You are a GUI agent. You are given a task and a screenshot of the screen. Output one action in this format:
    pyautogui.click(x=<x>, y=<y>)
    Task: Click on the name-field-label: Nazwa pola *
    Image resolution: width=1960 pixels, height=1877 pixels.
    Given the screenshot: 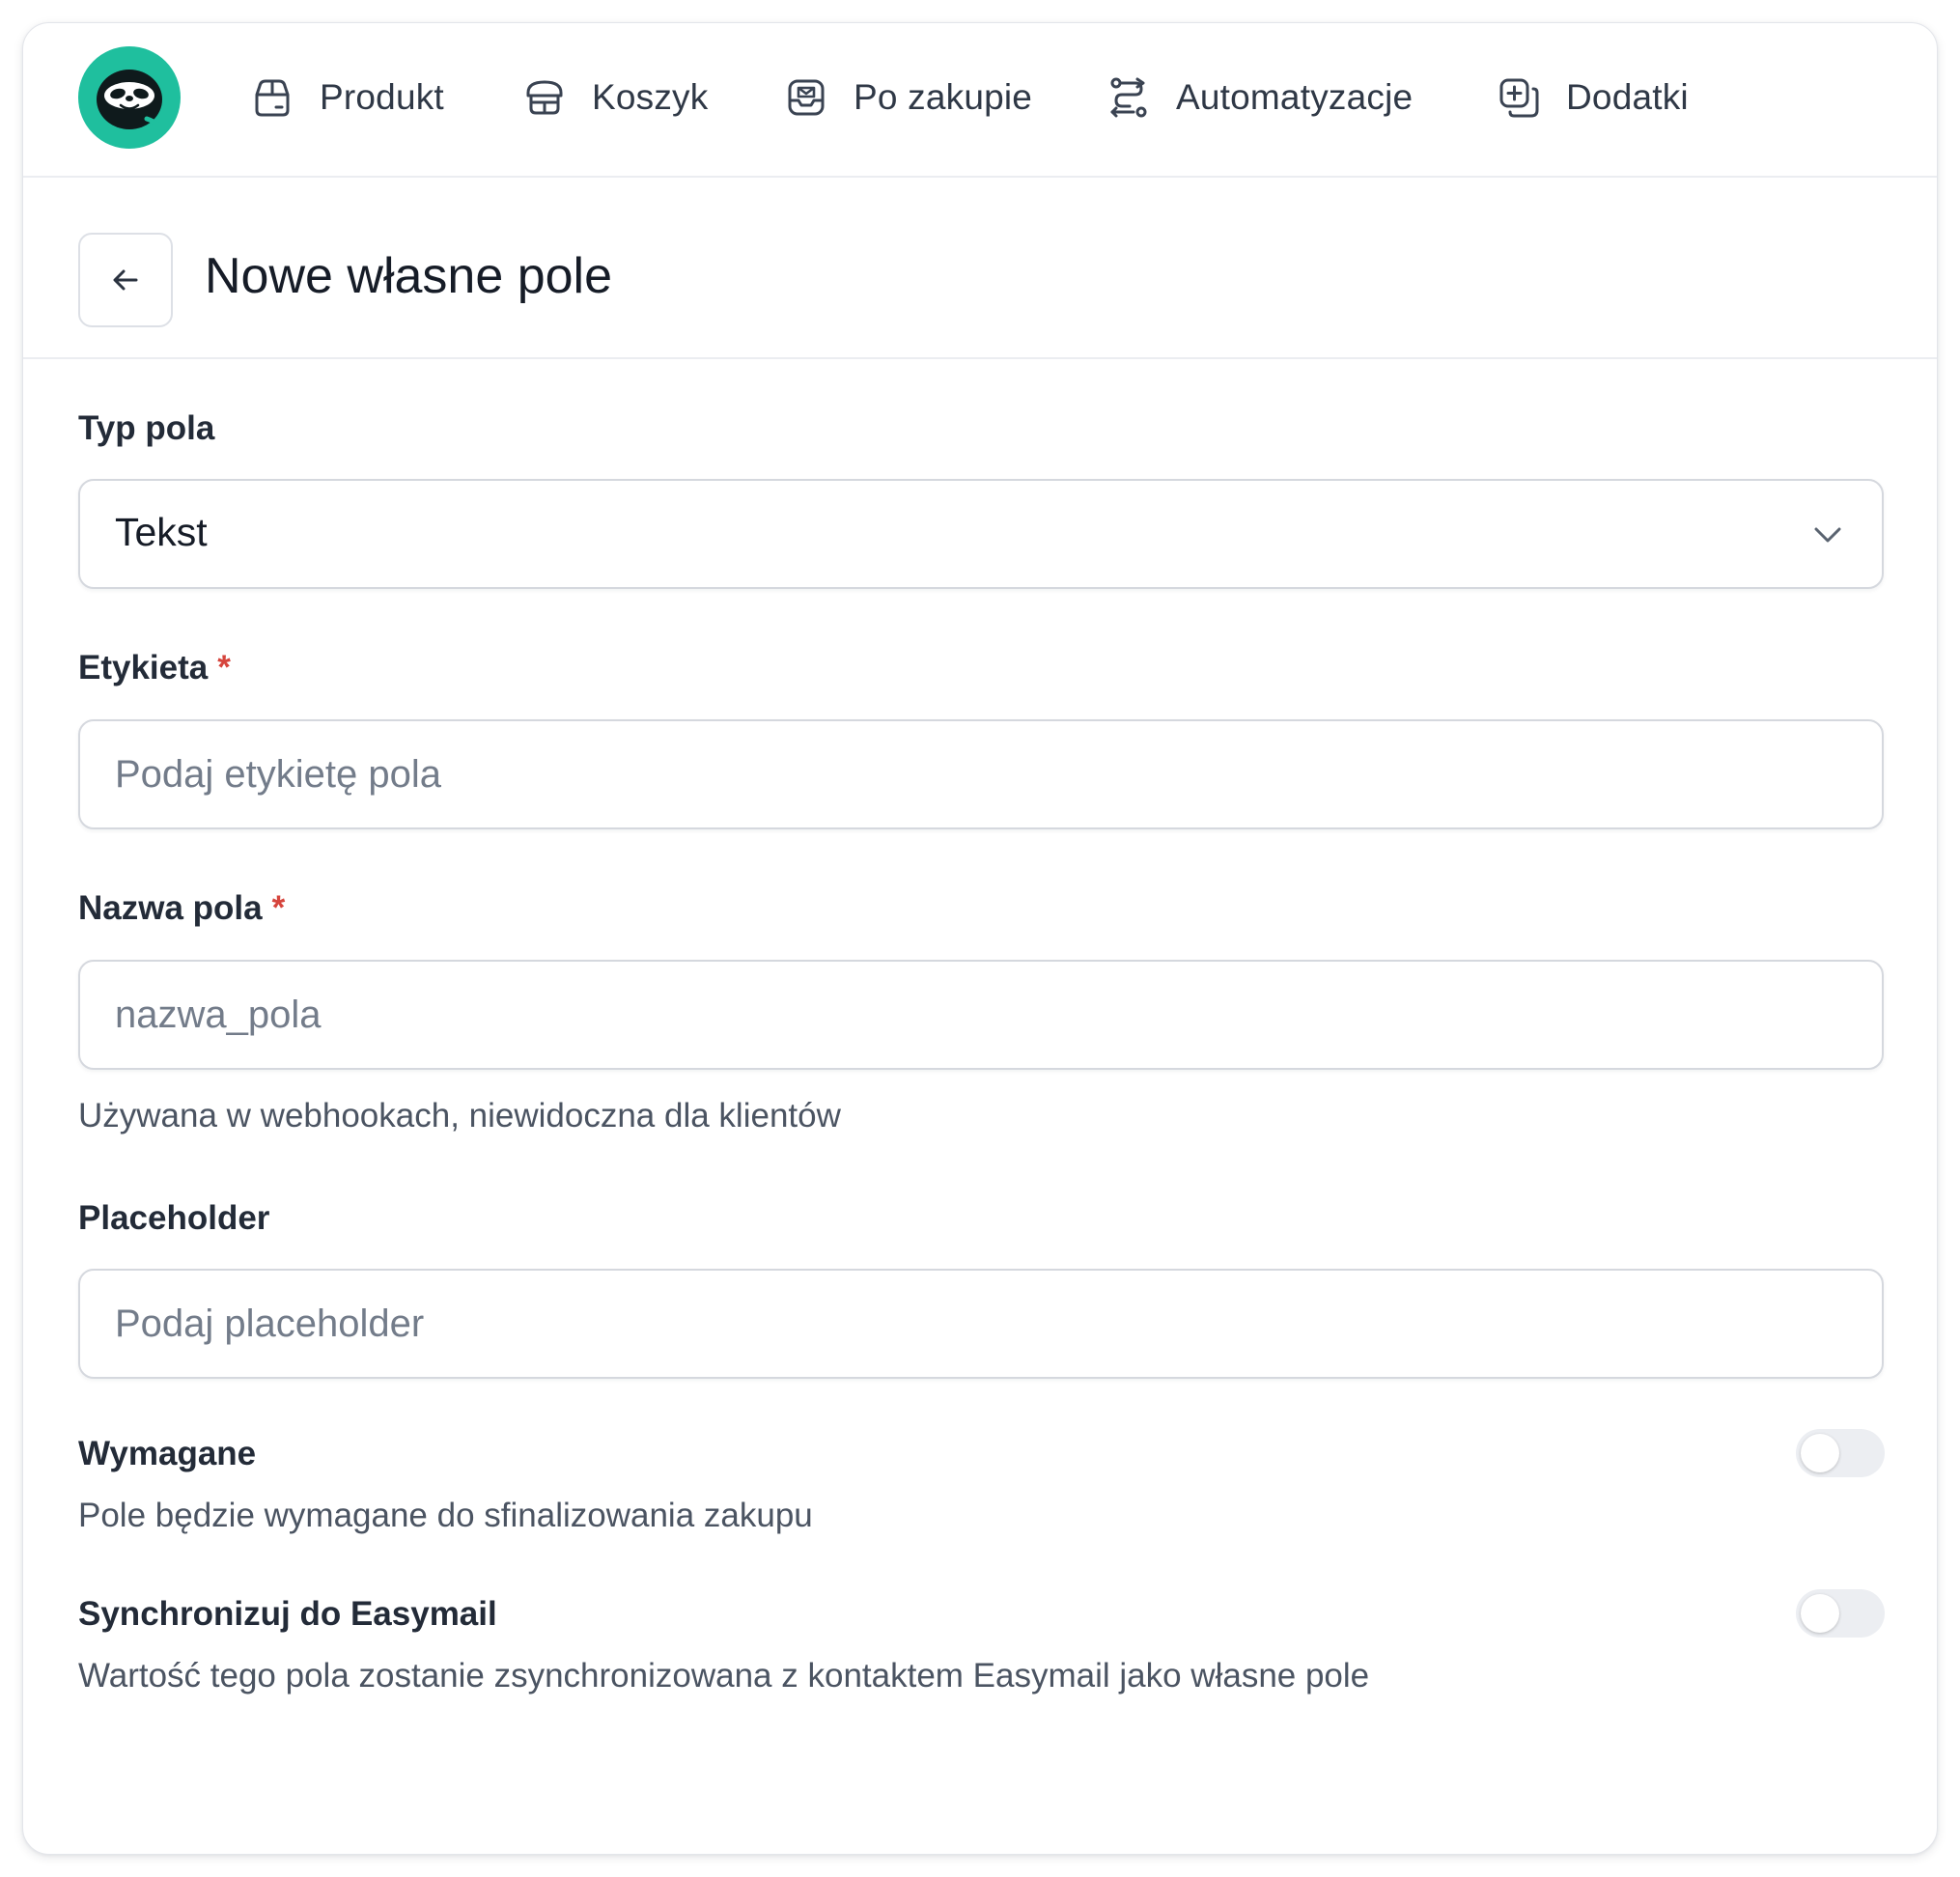 What is the action you would take?
    pyautogui.click(x=181, y=908)
    